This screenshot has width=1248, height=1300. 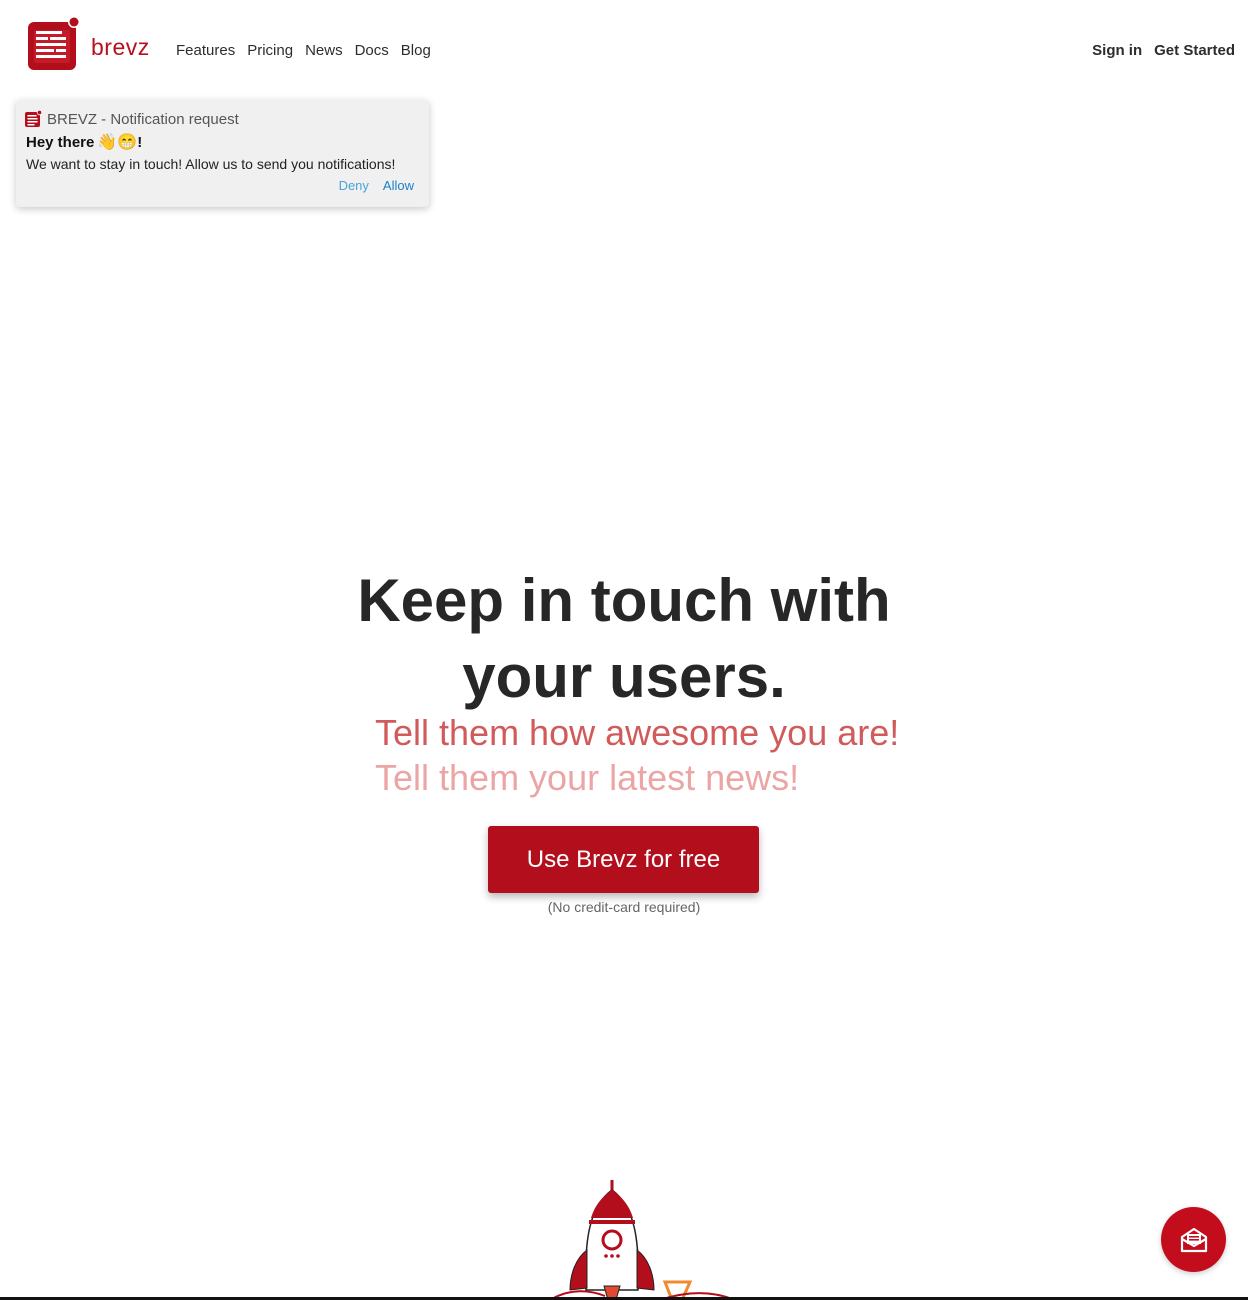 What do you see at coordinates (354, 185) in the screenshot?
I see `deny-button: Deny` at bounding box center [354, 185].